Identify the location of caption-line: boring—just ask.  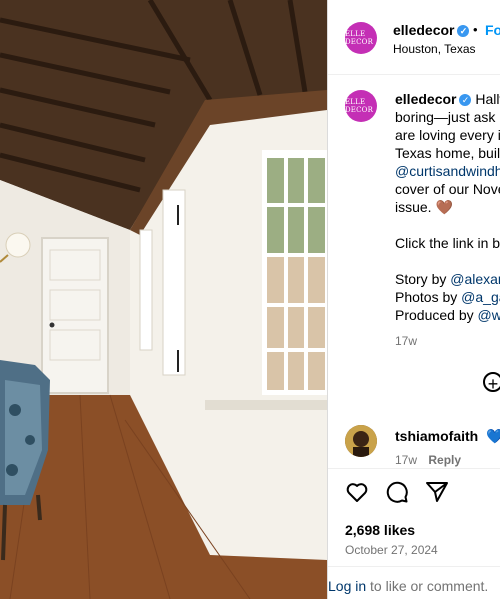
(445, 117).